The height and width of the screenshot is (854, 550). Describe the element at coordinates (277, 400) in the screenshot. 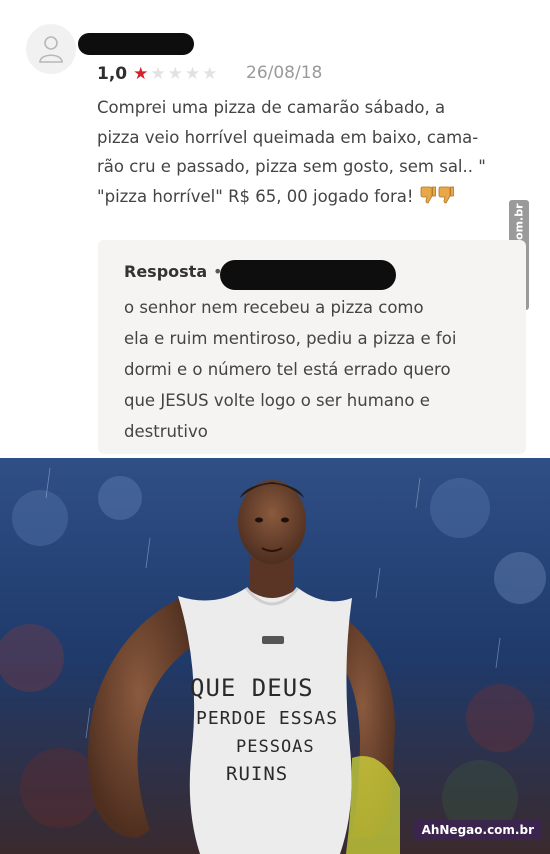

I see `reply-line: que JESUS volte logo o ser humano e` at that location.